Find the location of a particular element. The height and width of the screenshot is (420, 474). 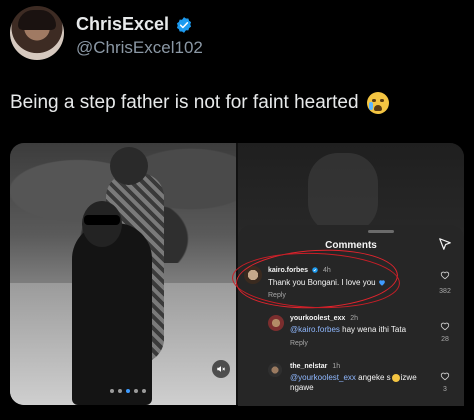

reply-button: Reply is located at coordinates (299, 343).